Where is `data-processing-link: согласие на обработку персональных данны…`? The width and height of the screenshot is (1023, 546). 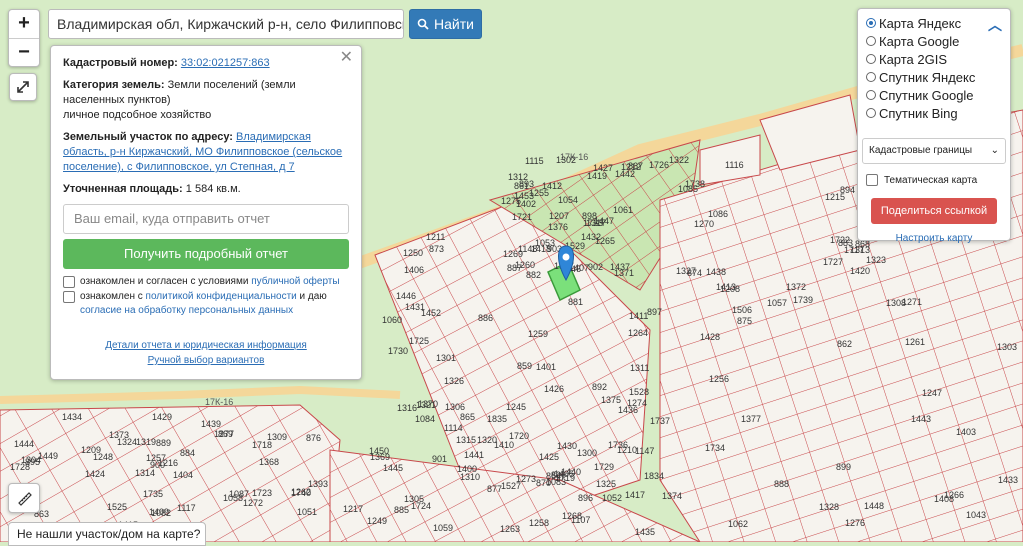
data-processing-link: согласие на обработку персональных данны… is located at coordinates (186, 310).